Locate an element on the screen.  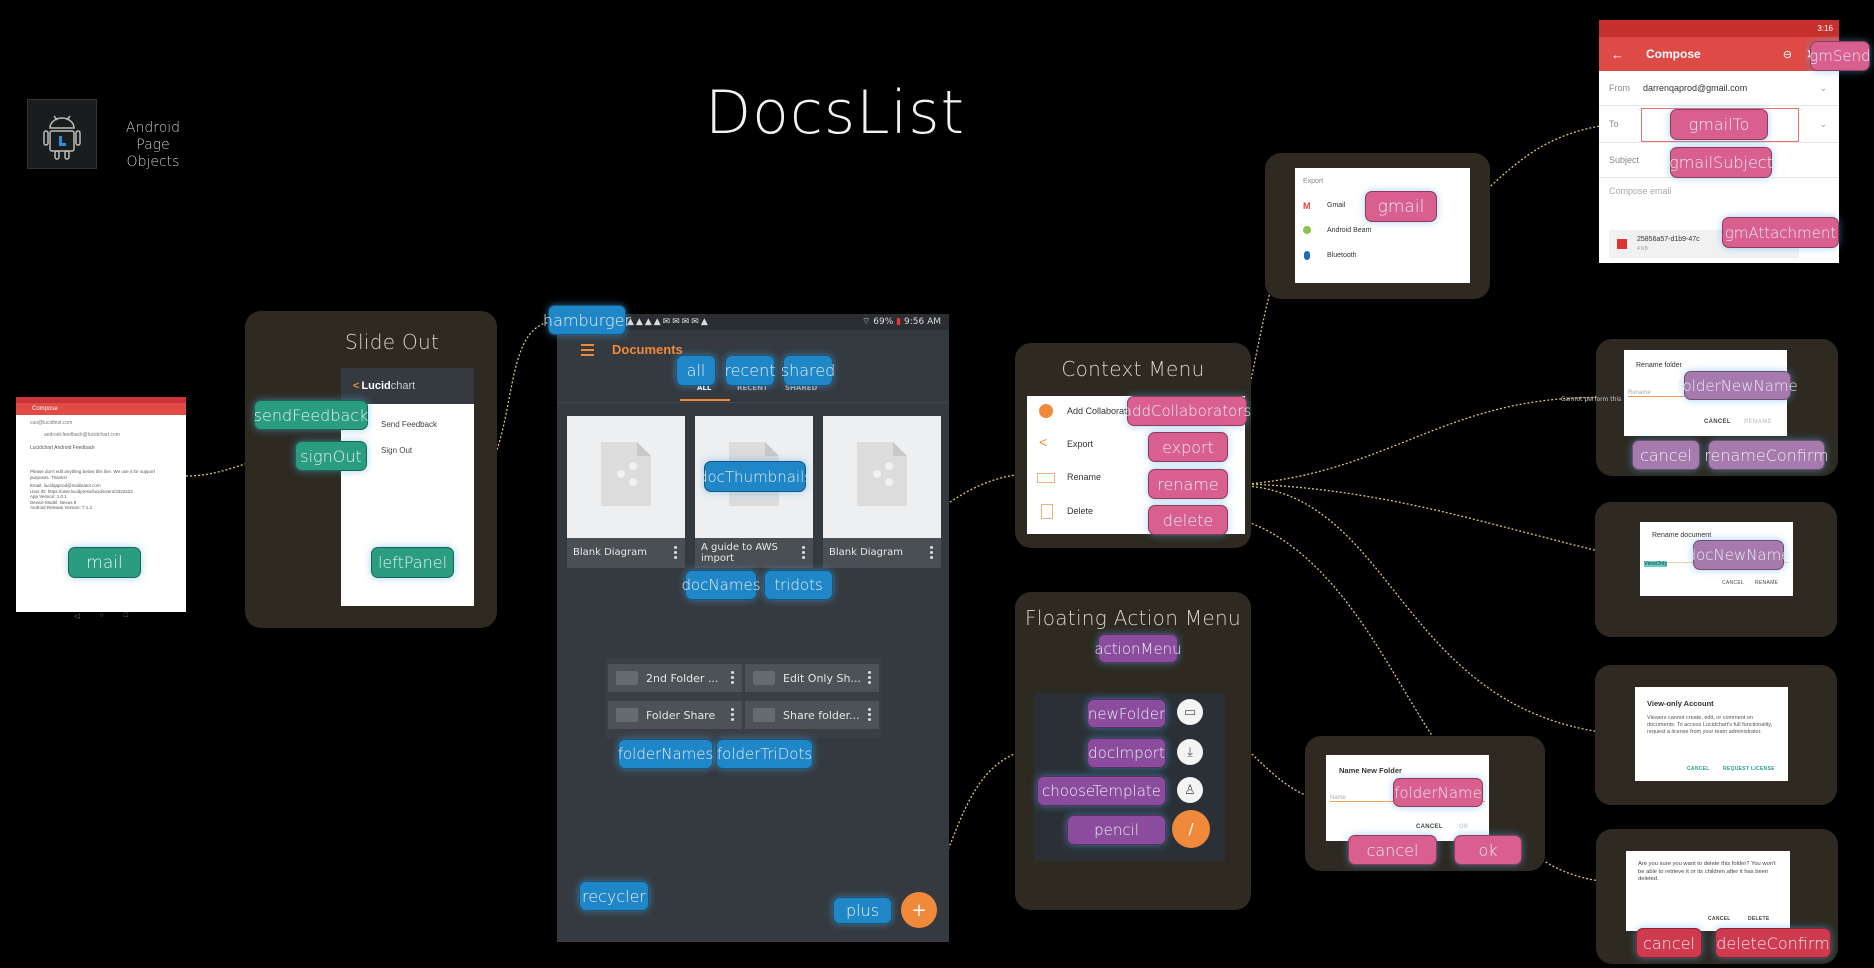
pencil-fab-button: / is located at coordinates (1191, 829).